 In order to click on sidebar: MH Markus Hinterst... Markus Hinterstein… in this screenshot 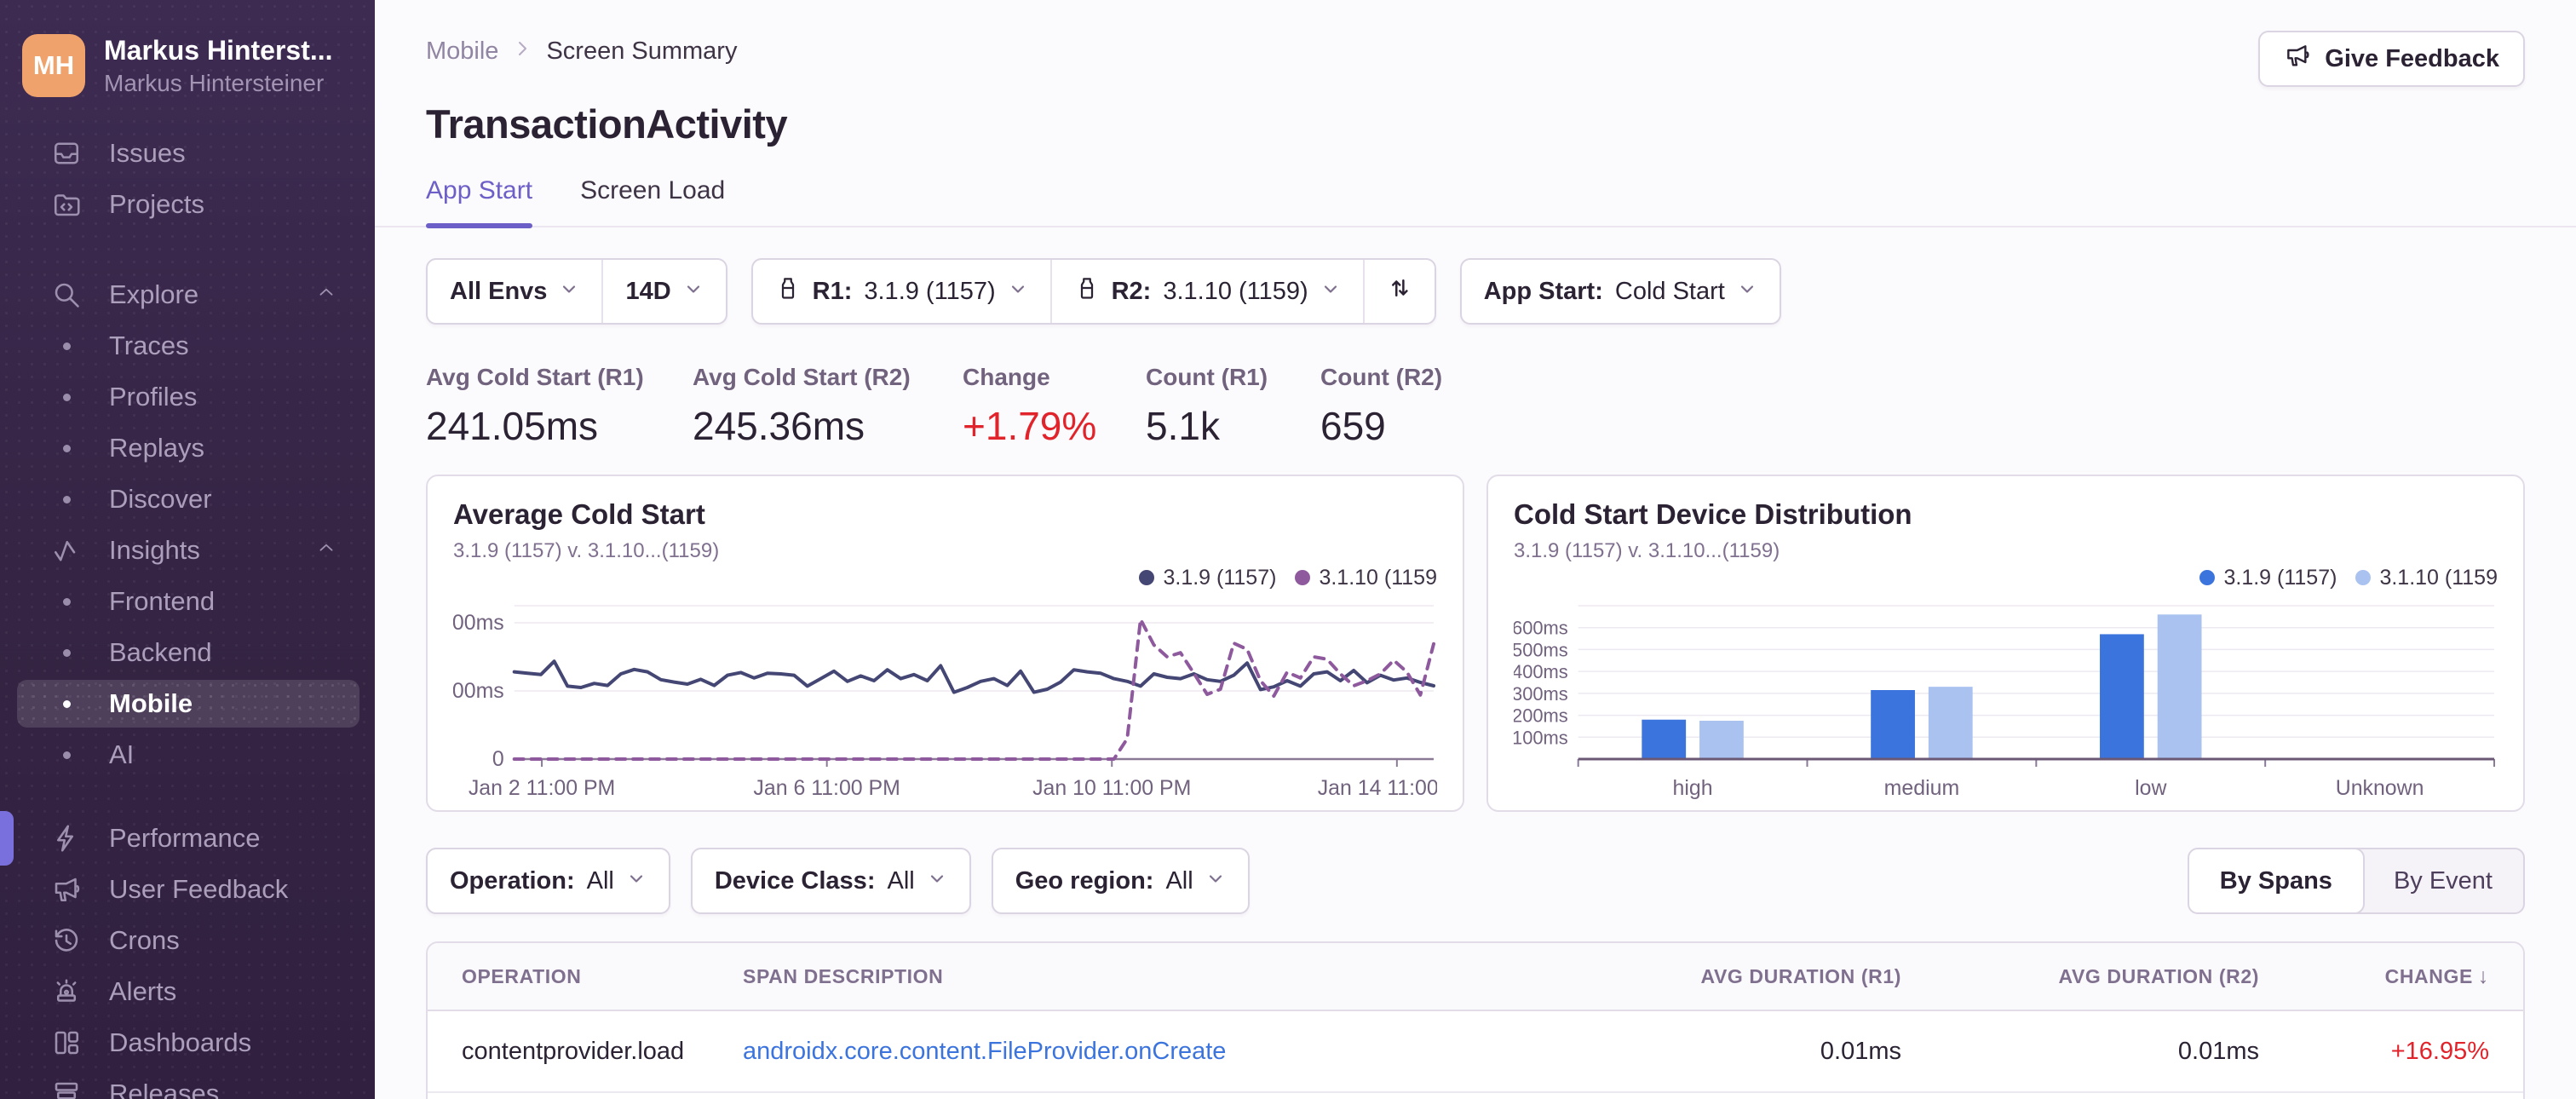, I will do `click(188, 549)`.